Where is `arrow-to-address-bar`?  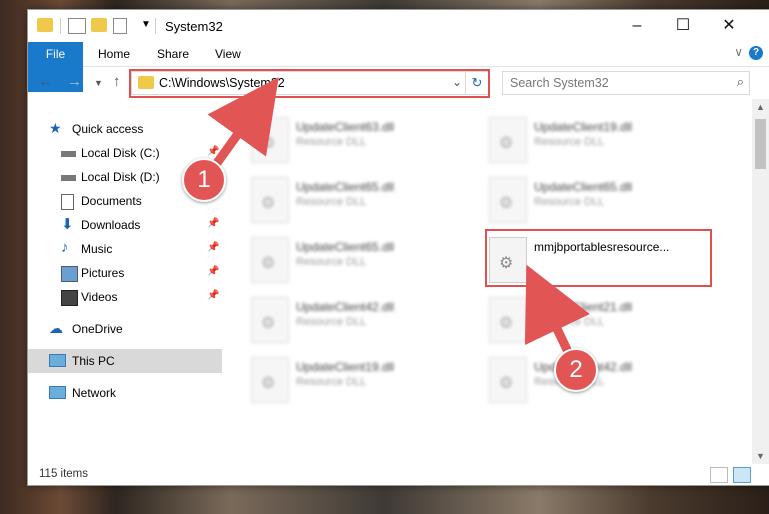 arrow-to-address-bar is located at coordinates (243, 126).